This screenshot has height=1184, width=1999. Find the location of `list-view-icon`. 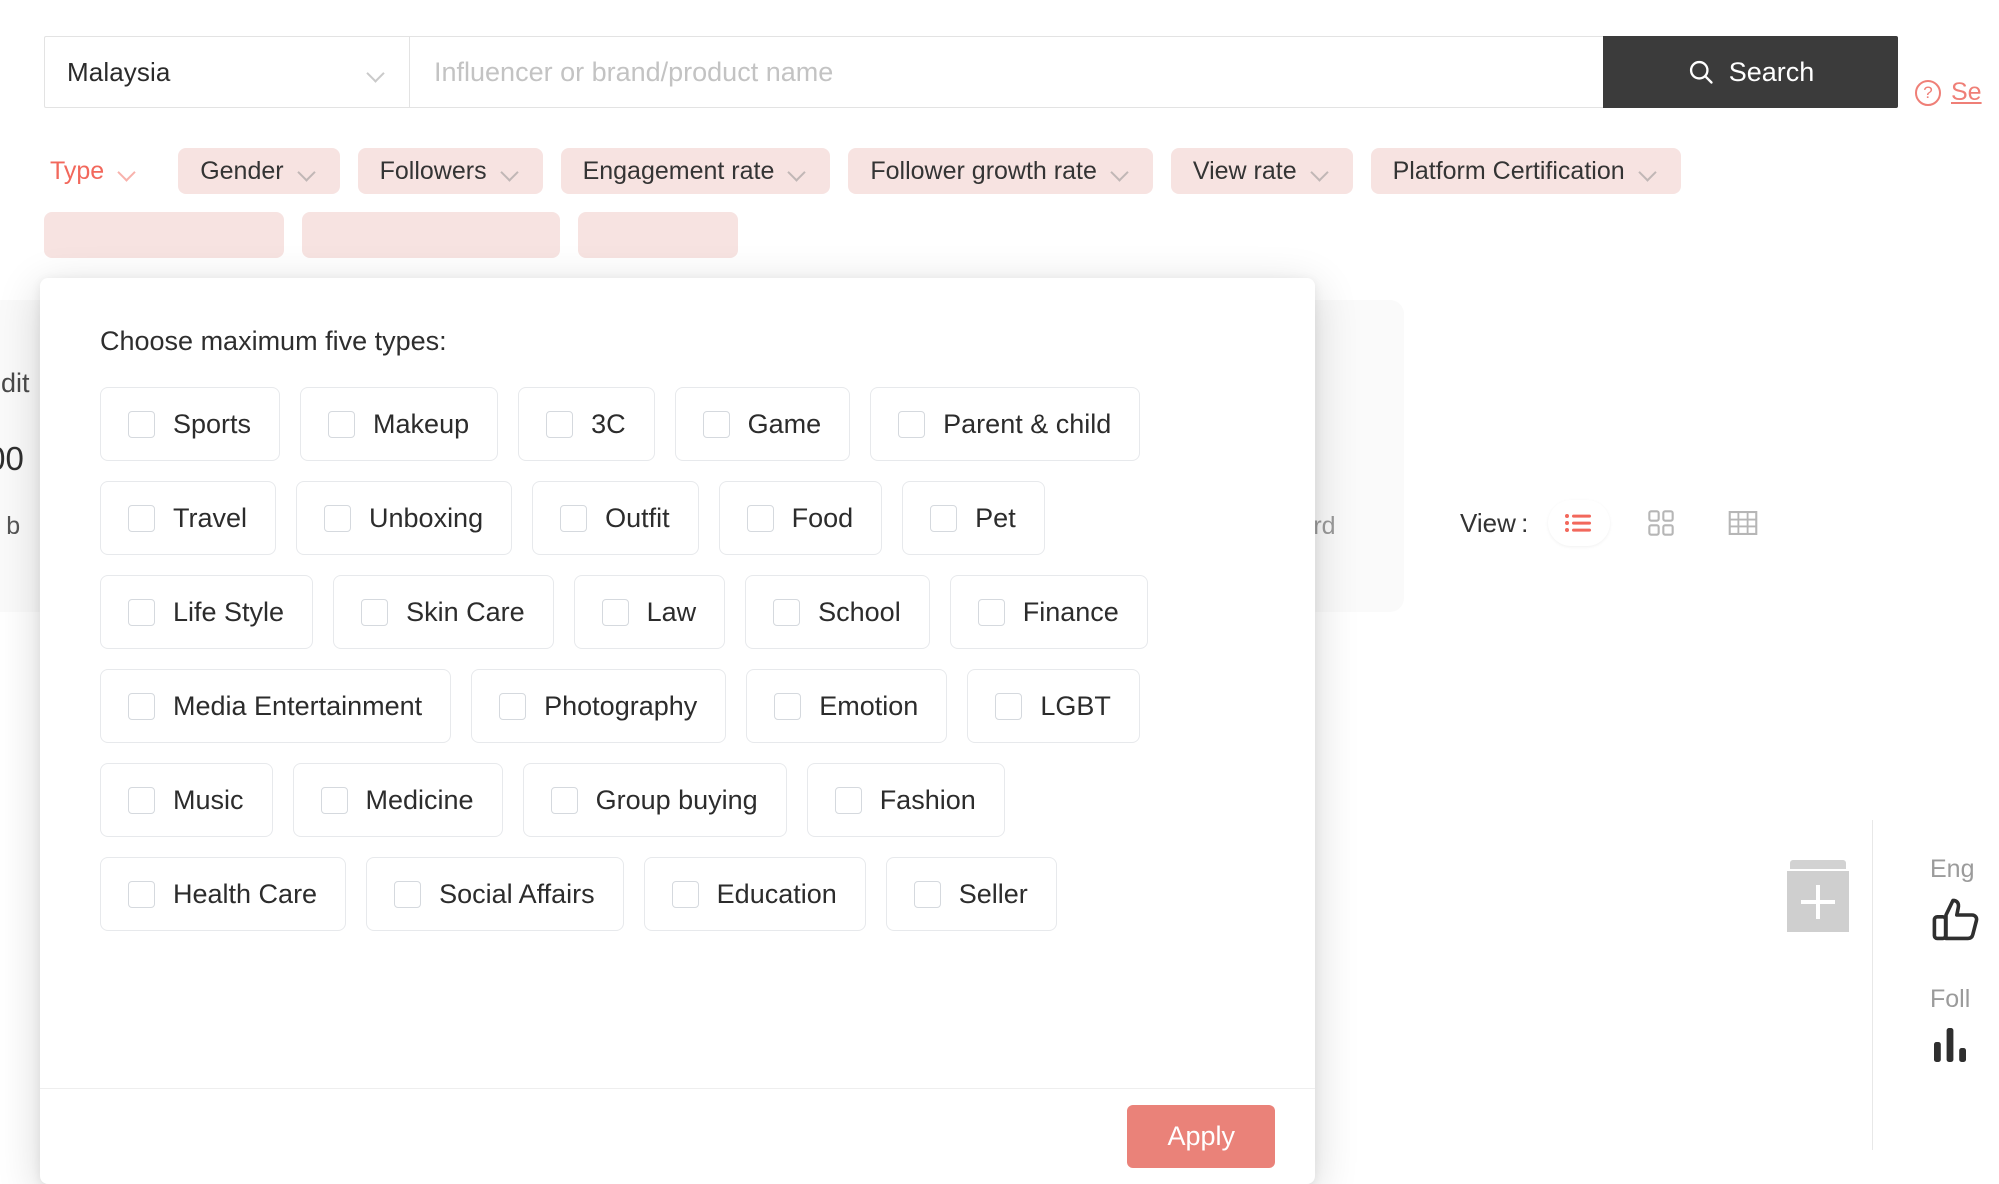

list-view-icon is located at coordinates (1578, 523).